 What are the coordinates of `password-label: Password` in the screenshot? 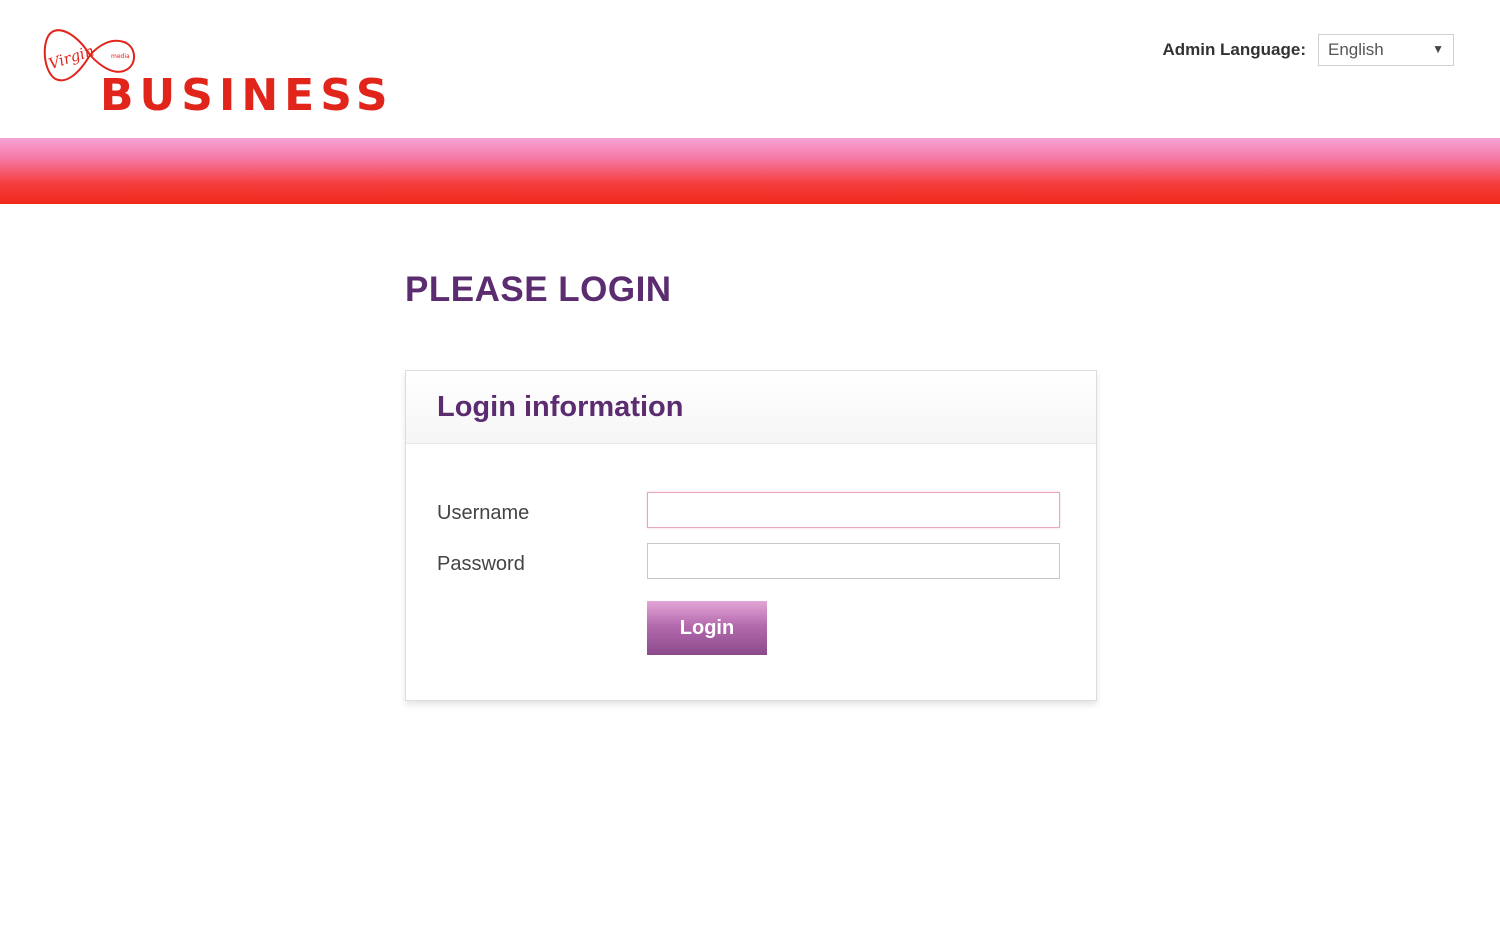 It's located at (481, 564).